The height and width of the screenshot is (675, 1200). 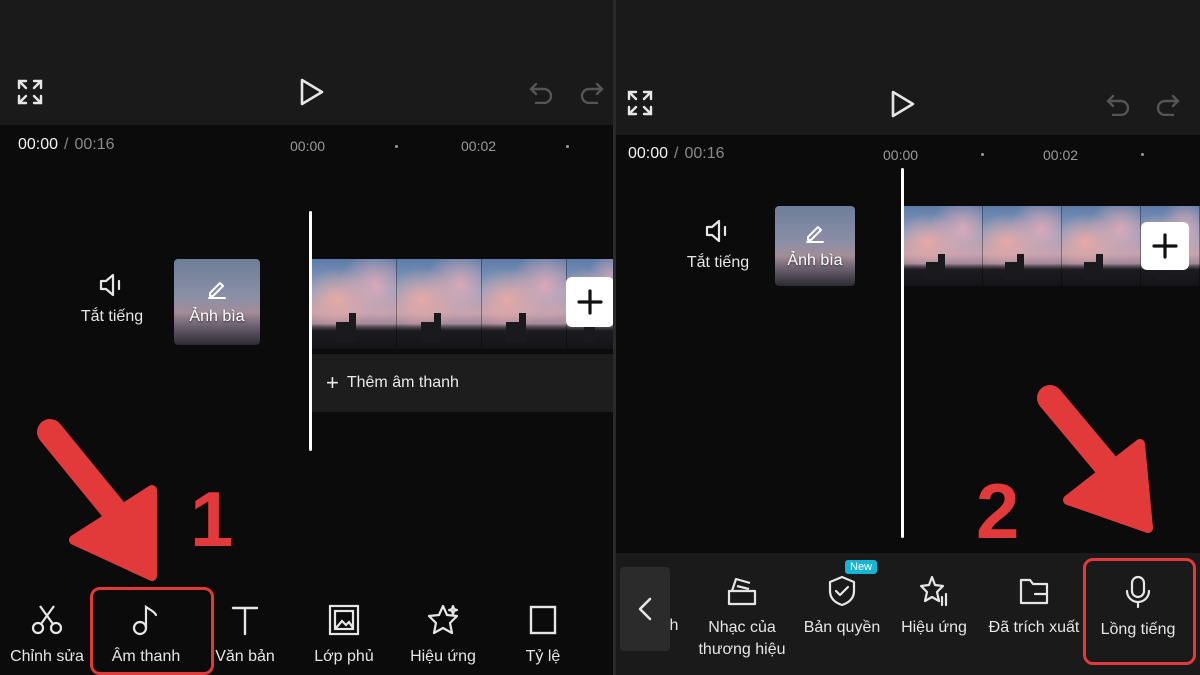 I want to click on tool-sound-effects: Hiệu ứng, so click(x=934, y=607).